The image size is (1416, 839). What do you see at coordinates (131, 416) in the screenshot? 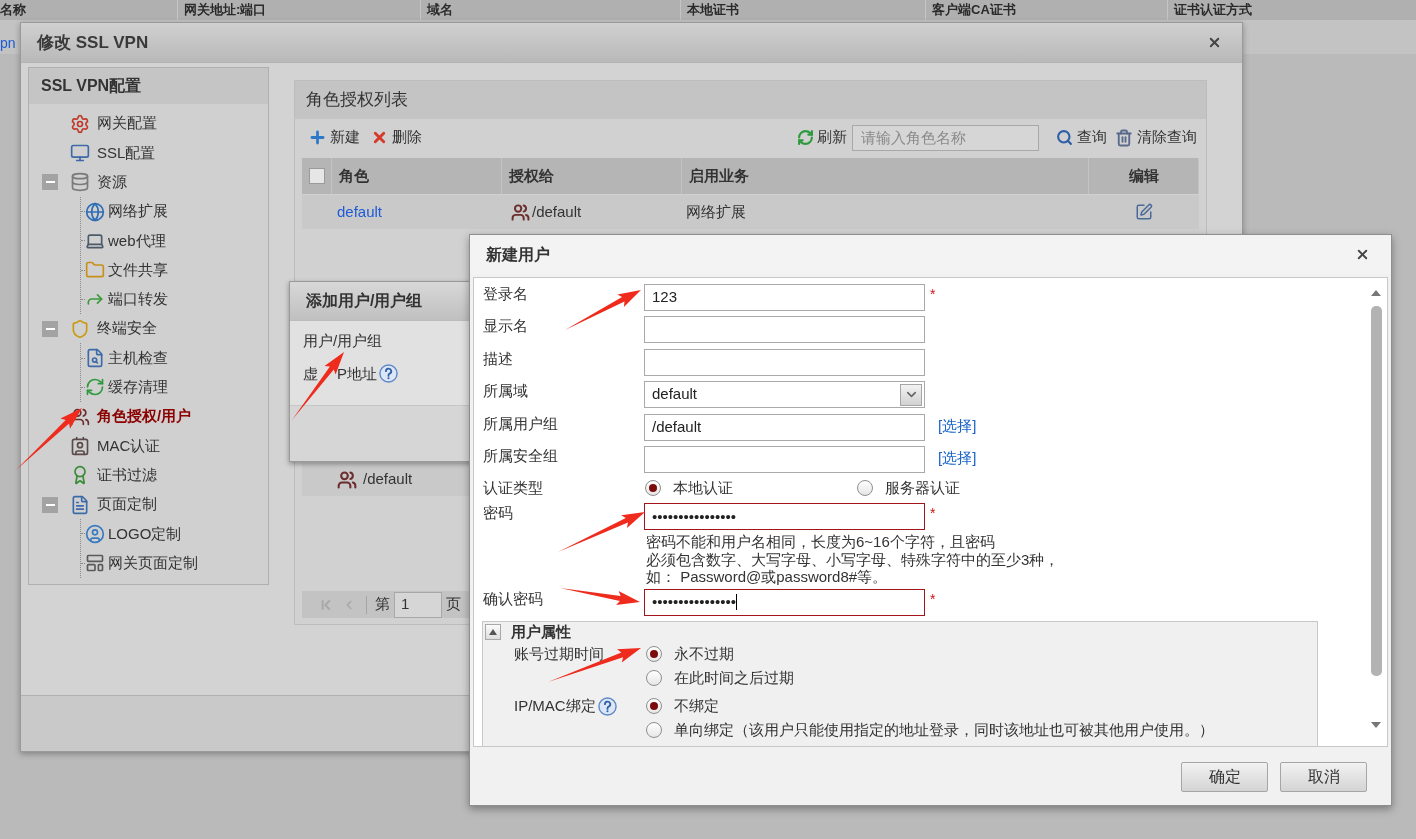
I see `sidebar-item: 角色授权/用户` at bounding box center [131, 416].